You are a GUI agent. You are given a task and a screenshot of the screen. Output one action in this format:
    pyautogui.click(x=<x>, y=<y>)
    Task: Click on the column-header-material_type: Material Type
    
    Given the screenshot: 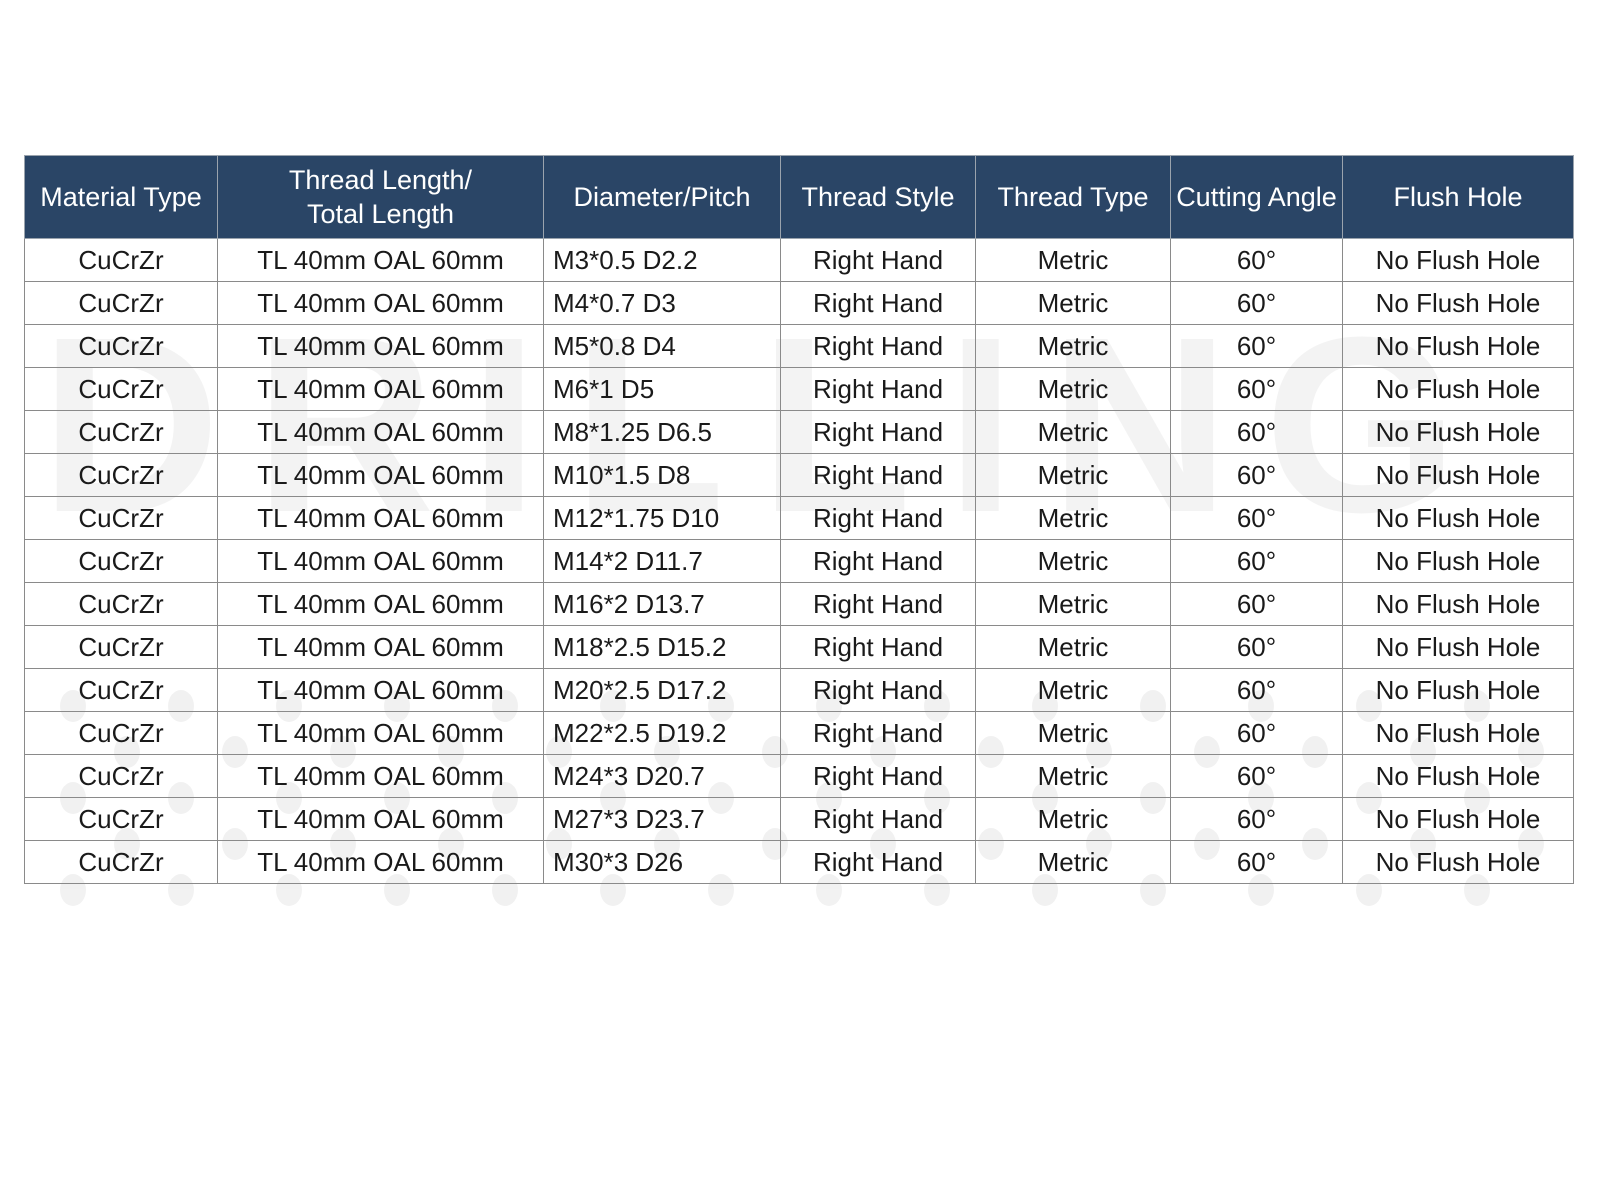 What is the action you would take?
    pyautogui.click(x=121, y=197)
    